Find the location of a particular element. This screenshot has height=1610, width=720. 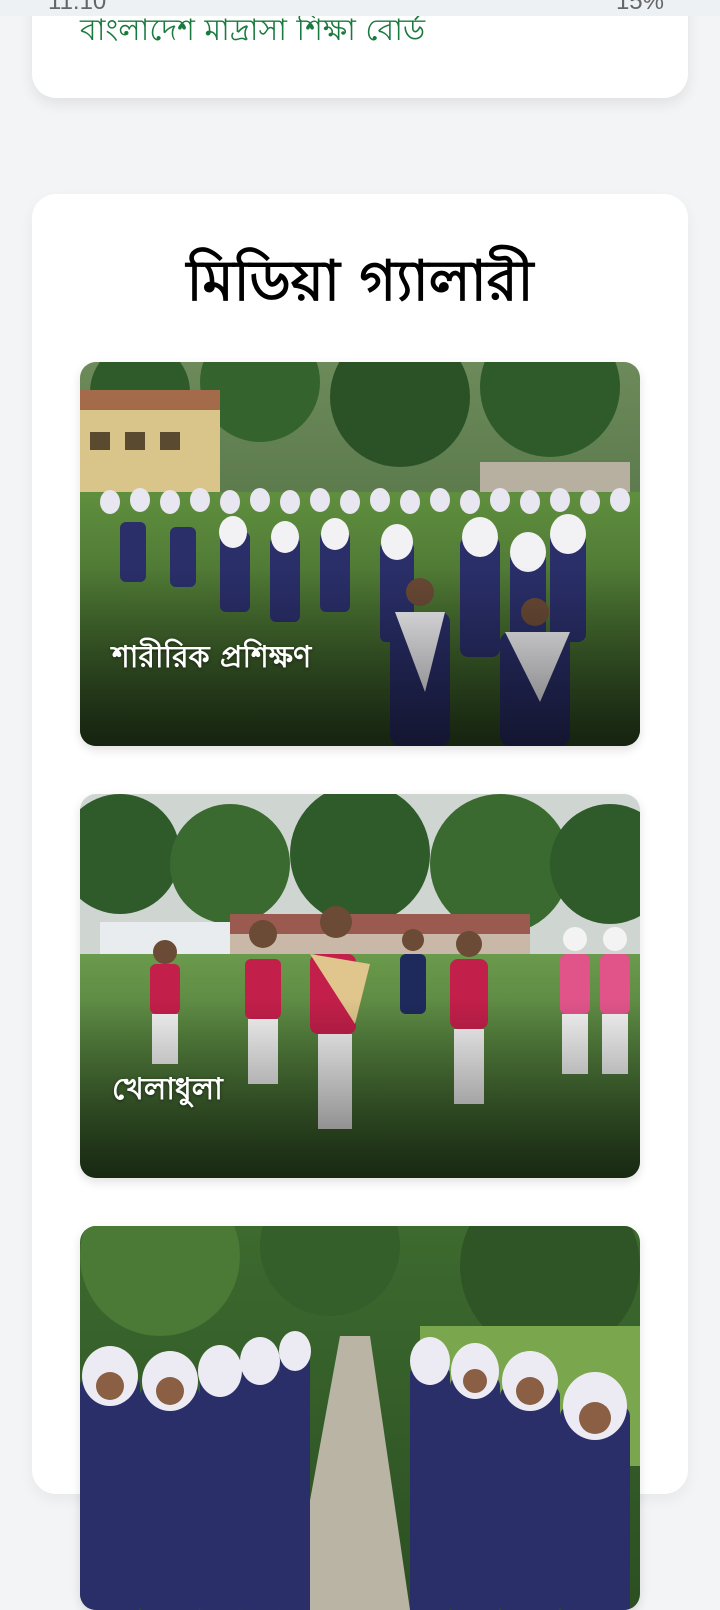

battery-percentage: 15% is located at coordinates (639, 7).